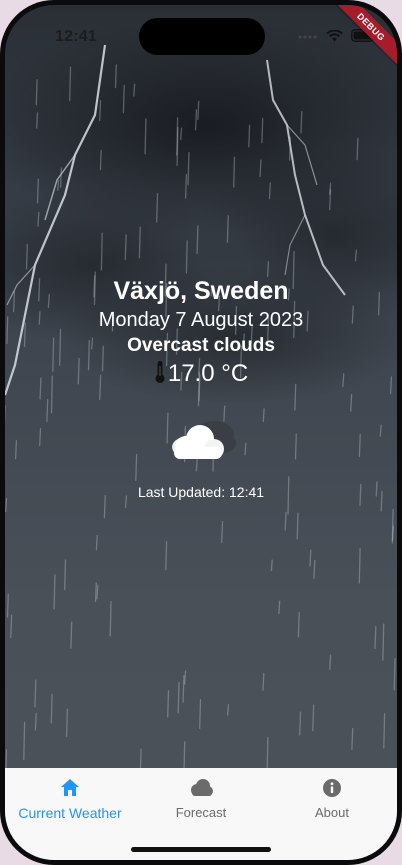  What do you see at coordinates (201, 291) in the screenshot?
I see `location-title: Växjö, Sweden` at bounding box center [201, 291].